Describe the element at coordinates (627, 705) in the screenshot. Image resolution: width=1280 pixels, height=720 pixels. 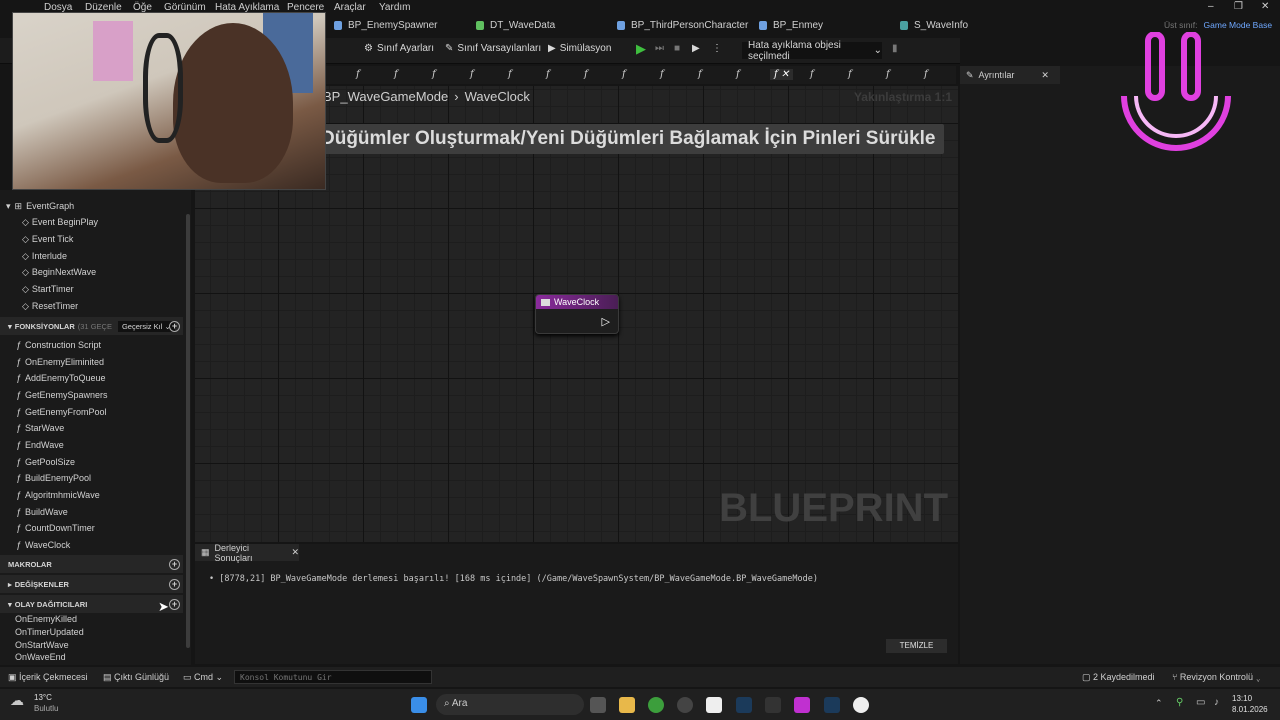
I see `file-explorer-icon` at that location.